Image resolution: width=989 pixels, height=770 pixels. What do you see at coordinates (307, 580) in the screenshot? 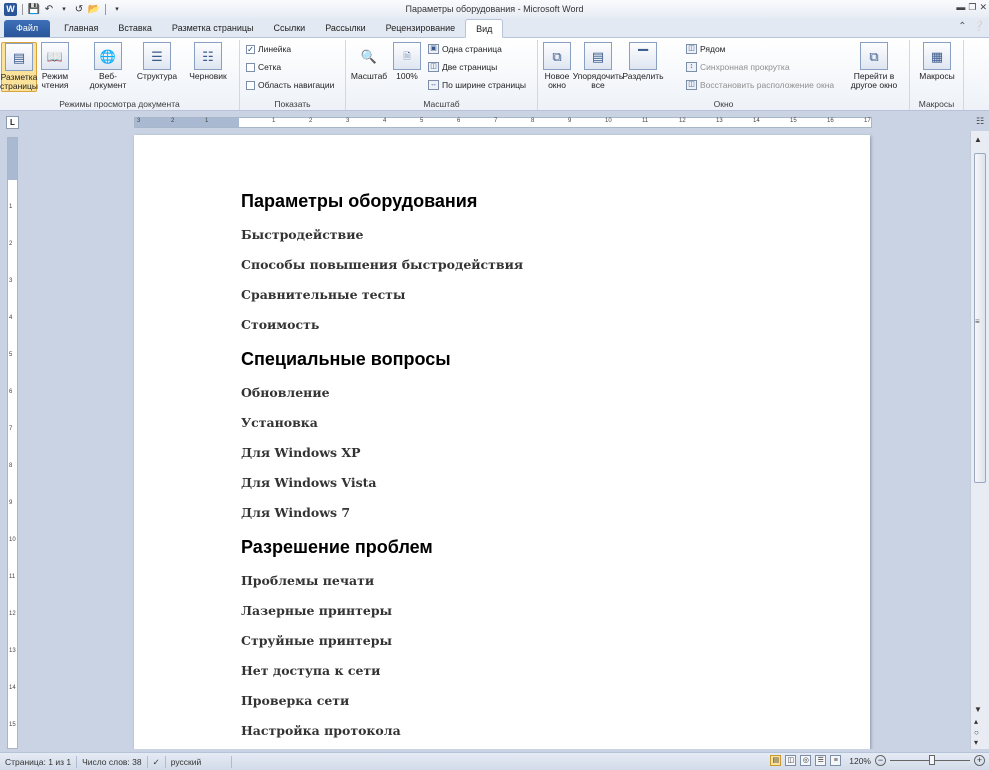
I see `heading-2: Проблемы печати` at bounding box center [307, 580].